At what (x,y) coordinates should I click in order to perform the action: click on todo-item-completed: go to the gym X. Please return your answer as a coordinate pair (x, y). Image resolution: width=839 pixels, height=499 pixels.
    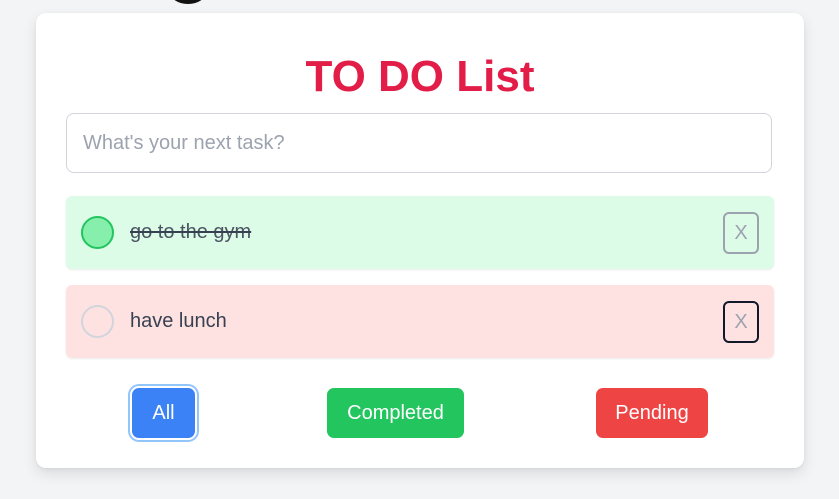
    Looking at the image, I should click on (420, 232).